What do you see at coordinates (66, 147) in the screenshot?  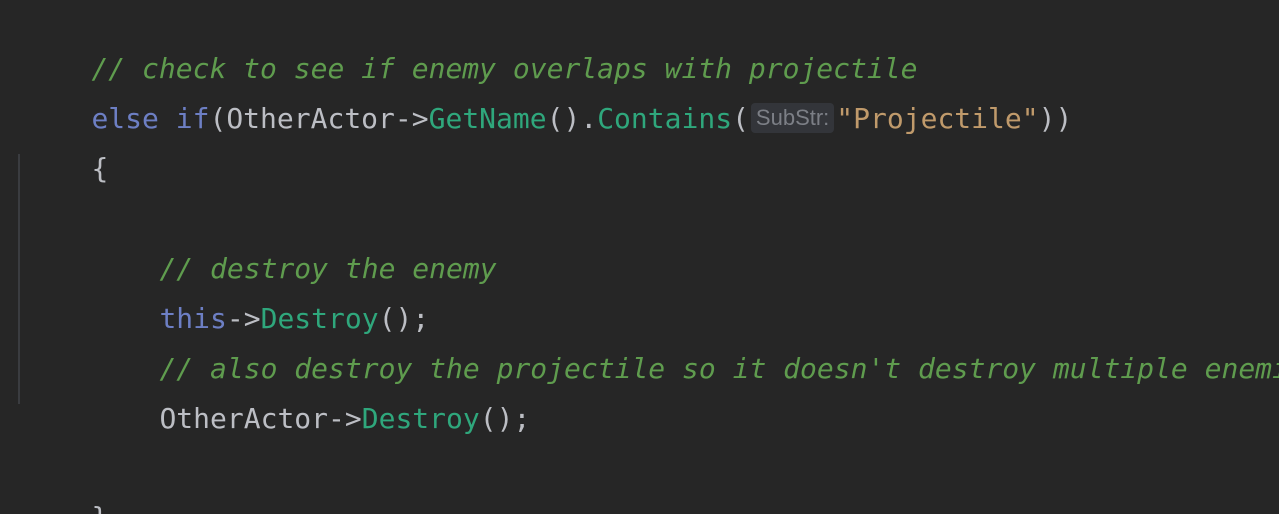 I see `code-line-3: {` at bounding box center [66, 147].